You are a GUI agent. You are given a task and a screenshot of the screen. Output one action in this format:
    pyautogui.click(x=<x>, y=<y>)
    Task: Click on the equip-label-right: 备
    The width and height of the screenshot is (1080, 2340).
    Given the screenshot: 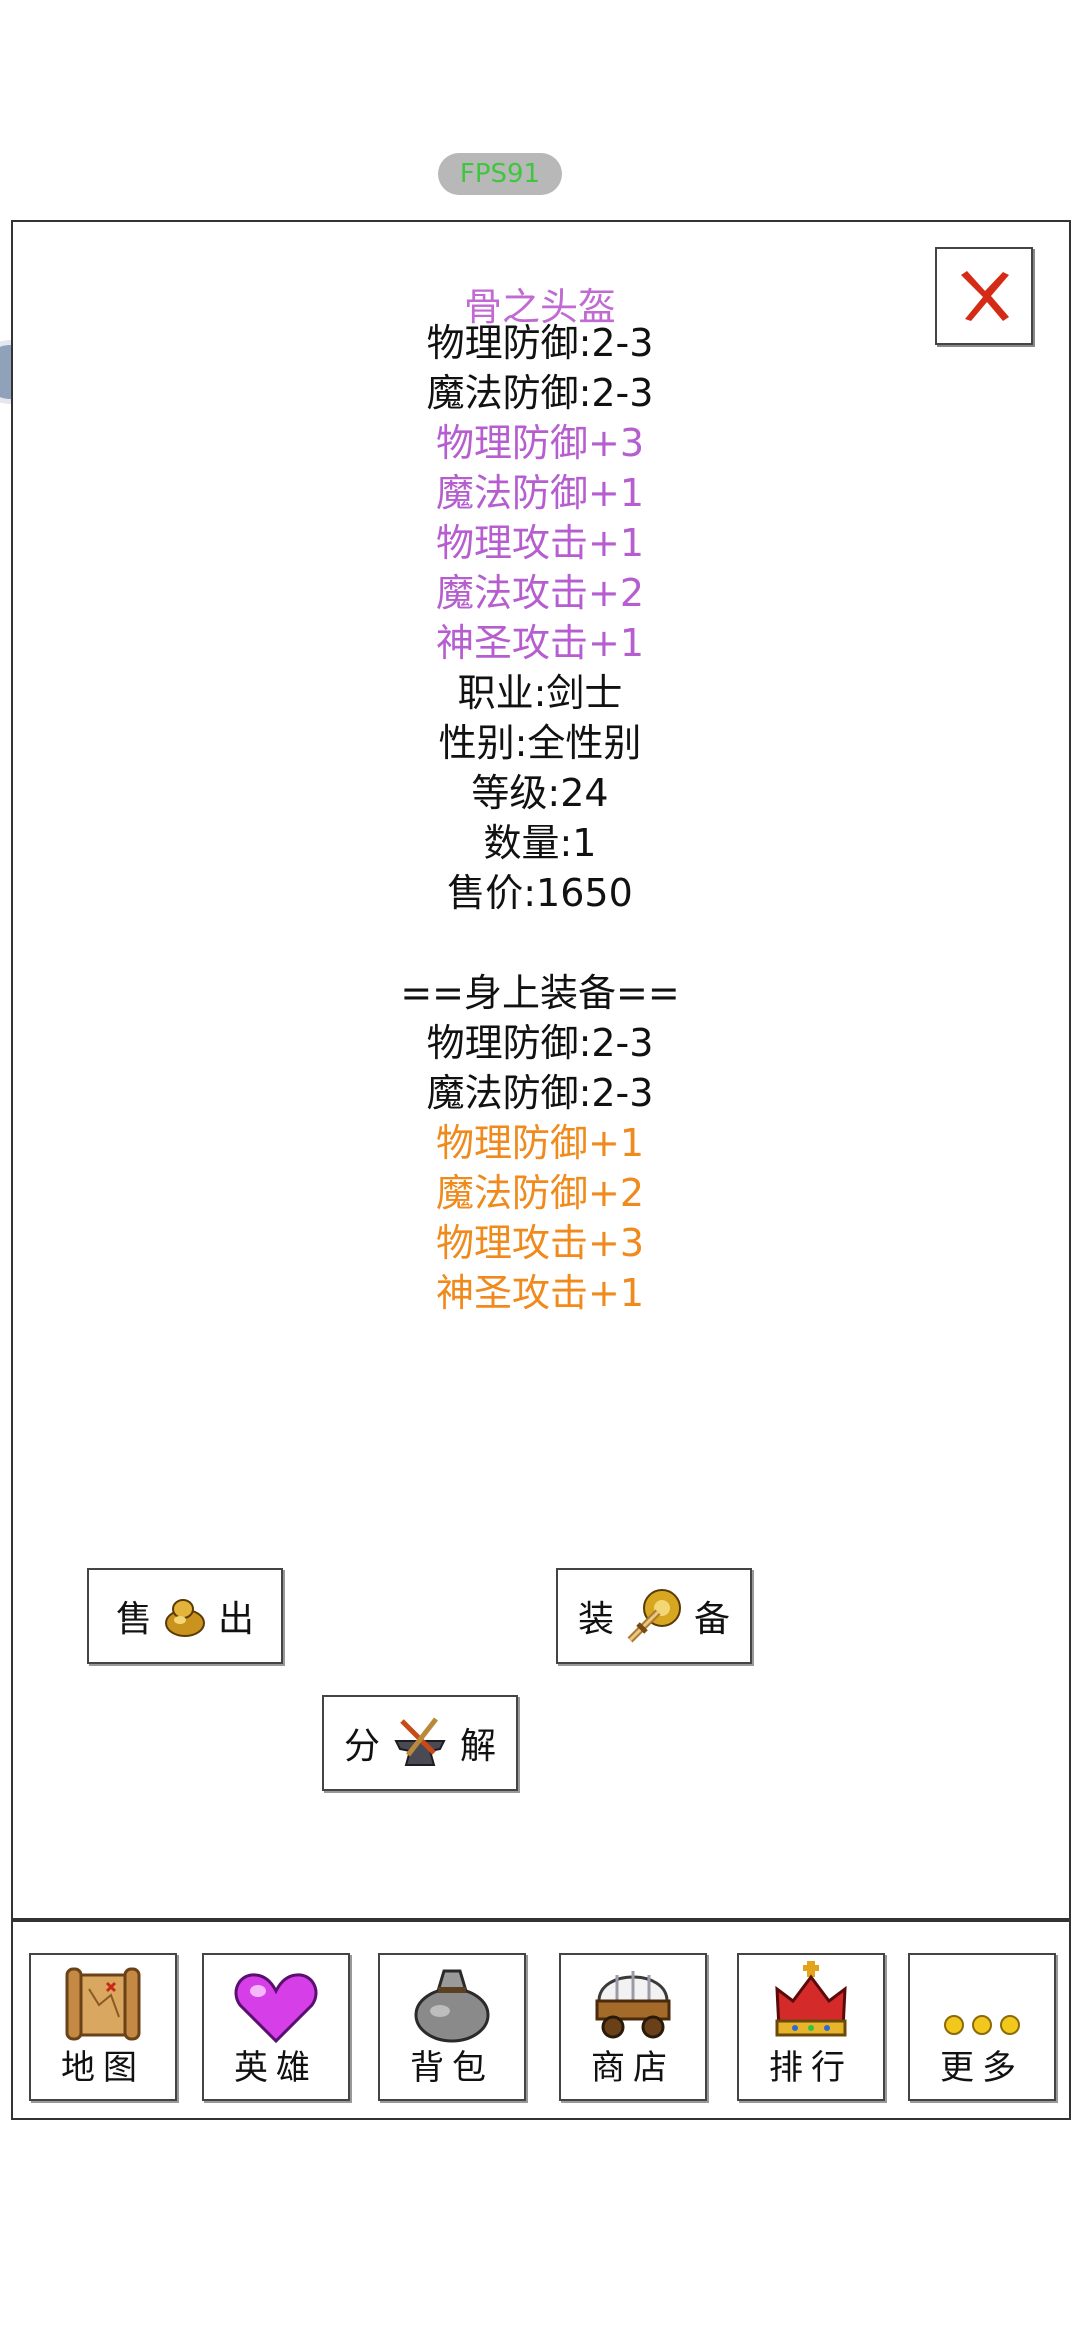 What is the action you would take?
    pyautogui.click(x=712, y=1619)
    